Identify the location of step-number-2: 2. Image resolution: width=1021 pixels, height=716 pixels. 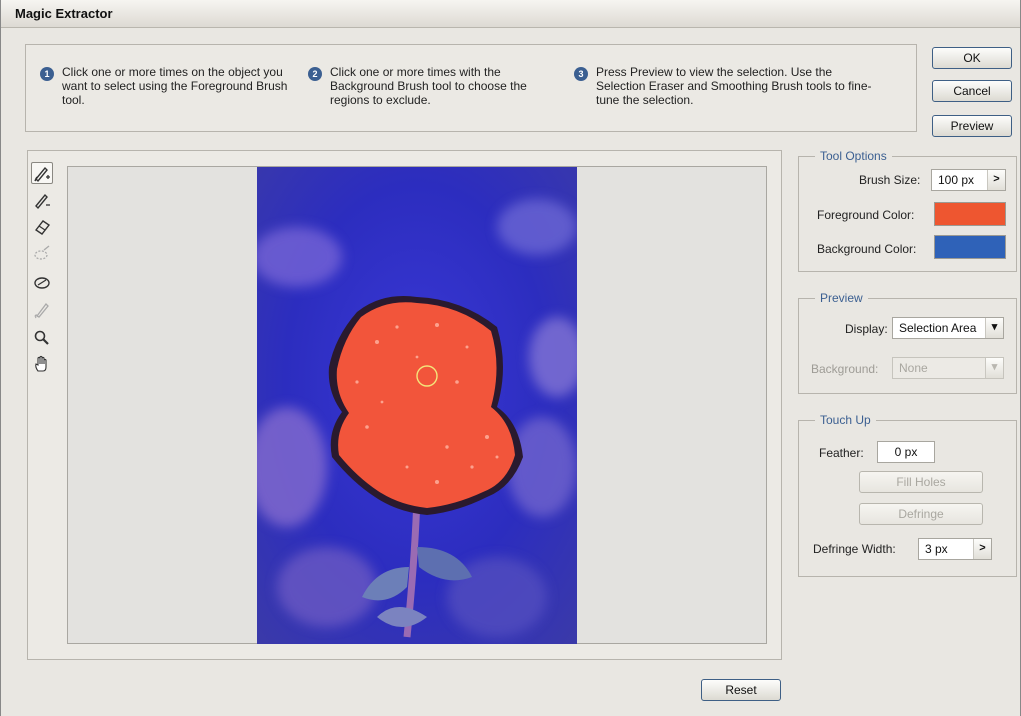
(315, 74).